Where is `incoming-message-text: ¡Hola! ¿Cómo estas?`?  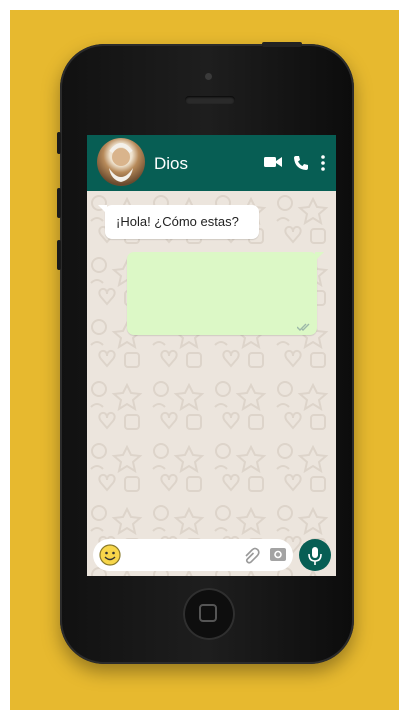 incoming-message-text: ¡Hola! ¿Cómo estas? is located at coordinates (177, 221).